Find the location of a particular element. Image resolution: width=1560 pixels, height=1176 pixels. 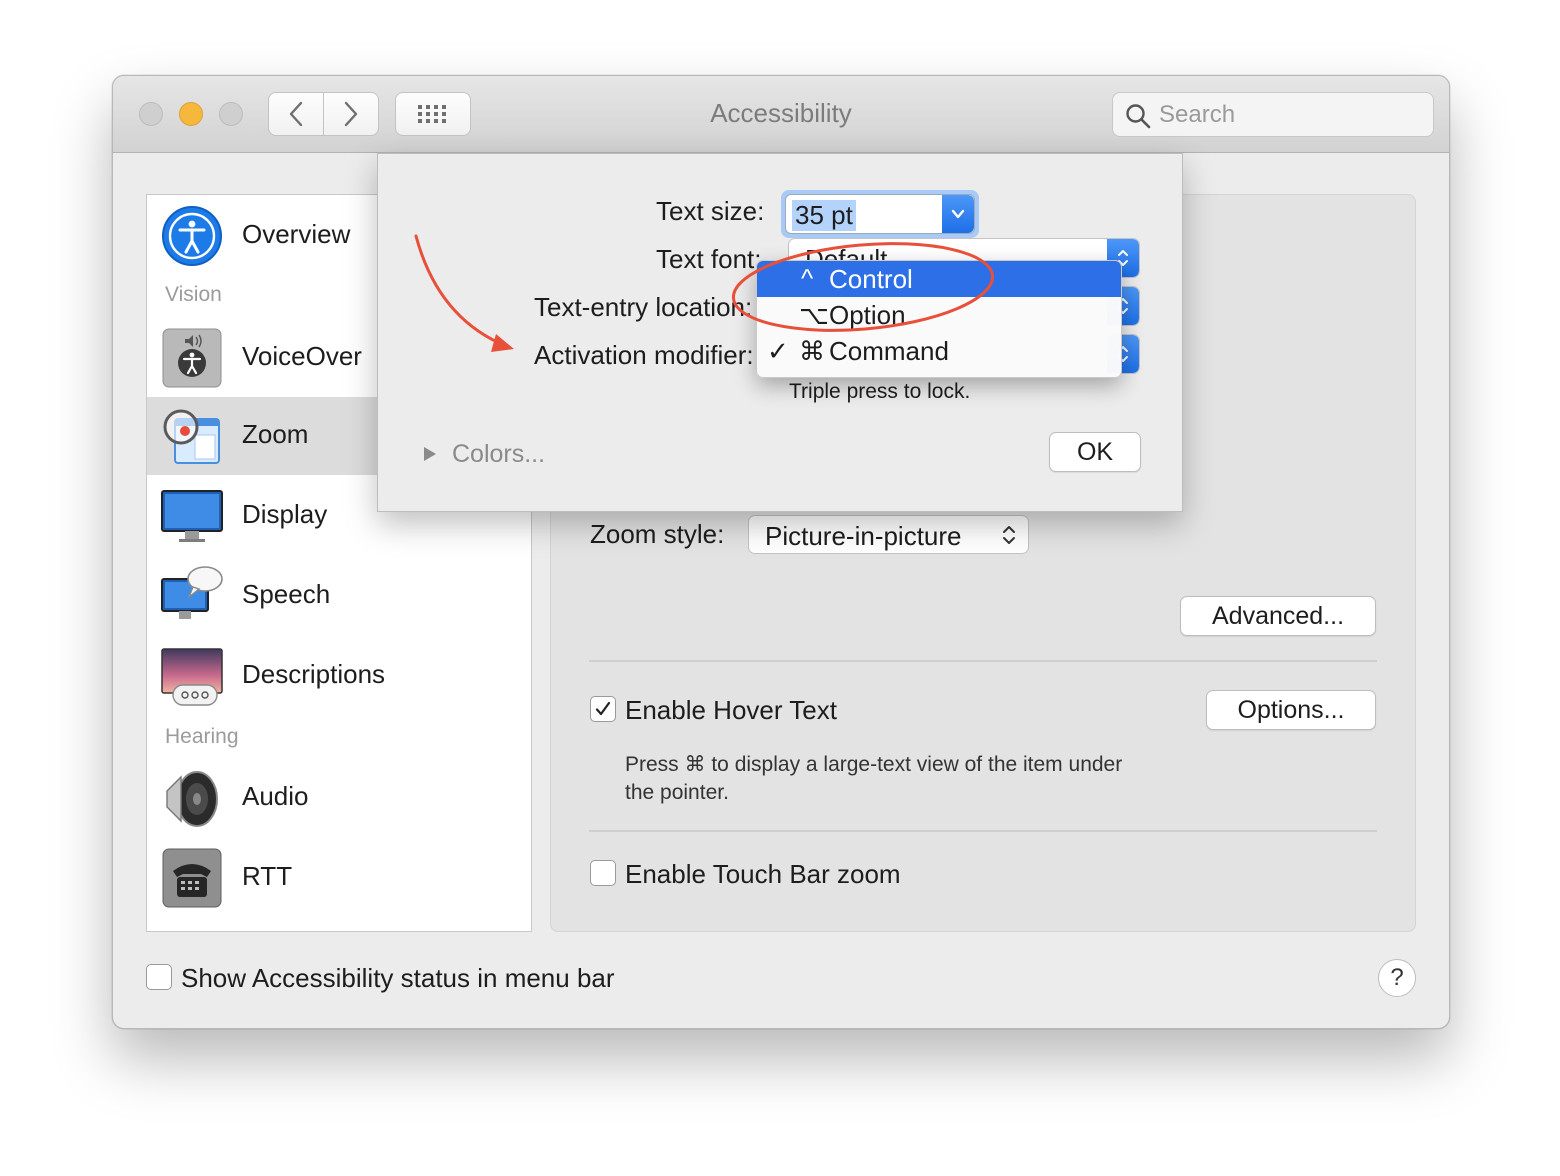

annotation-overlay is located at coordinates (704, 293).